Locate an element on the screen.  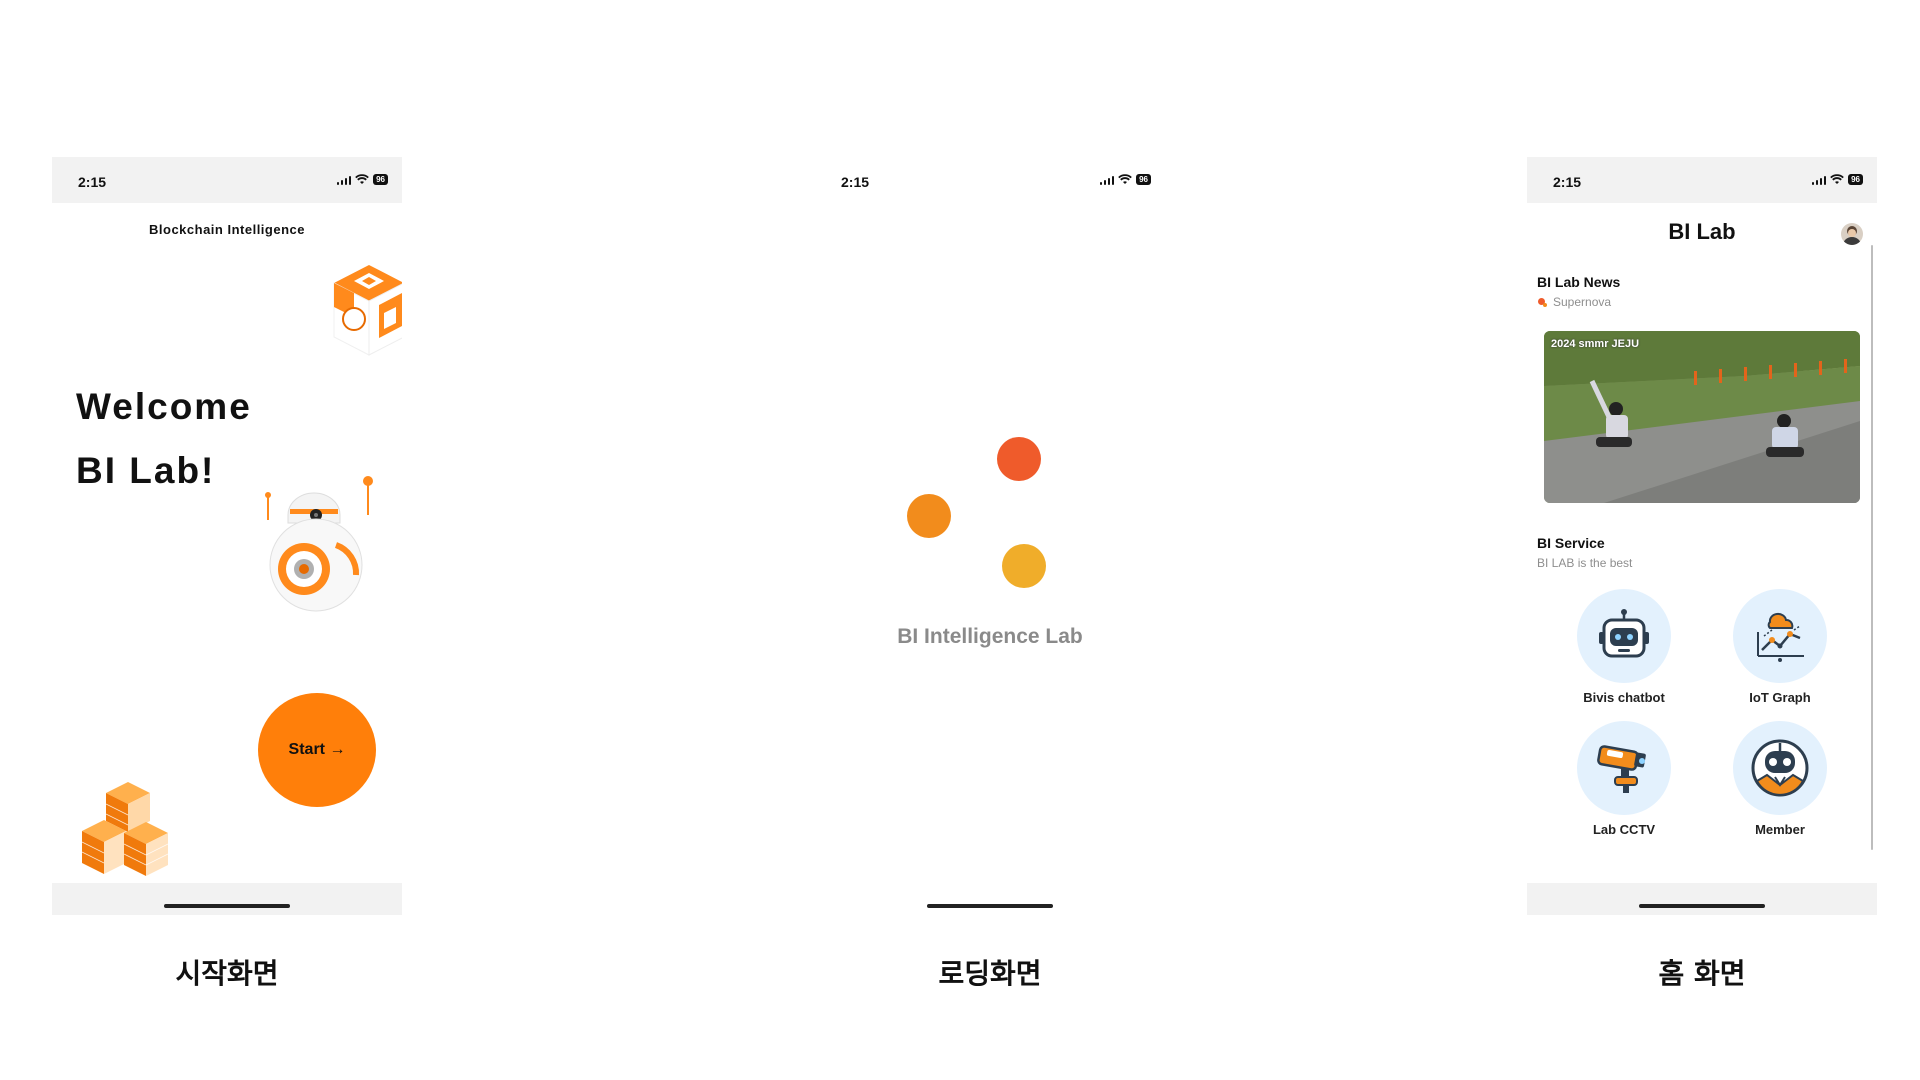
service-iot-graph: IoT Graph is located at coordinates (1780, 647).